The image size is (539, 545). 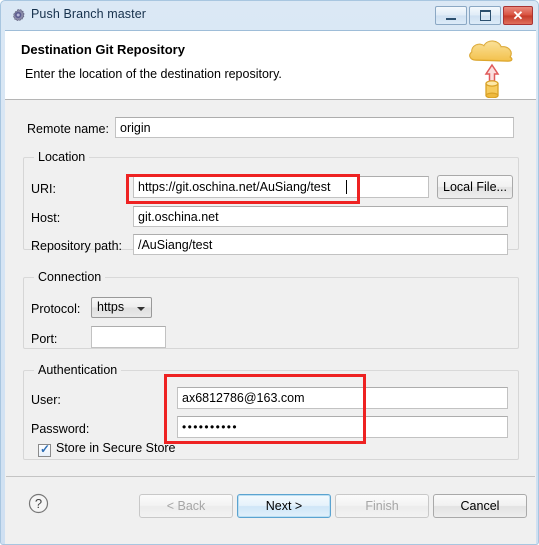 I want to click on gear-icon, so click(x=18, y=16).